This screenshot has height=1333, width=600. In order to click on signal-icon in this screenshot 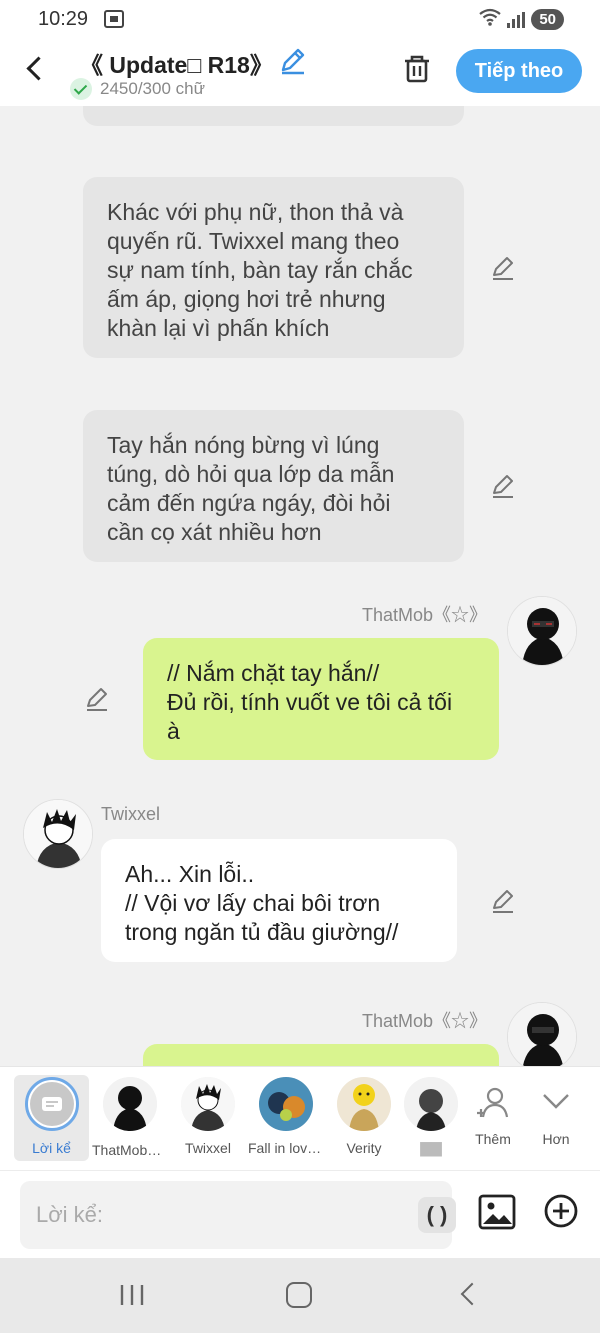, I will do `click(516, 19)`.